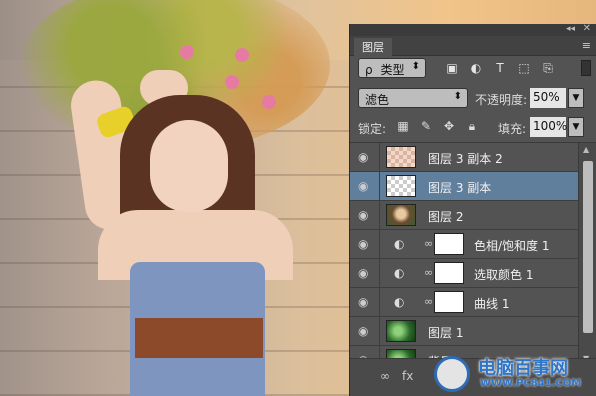 The height and width of the screenshot is (396, 596). Describe the element at coordinates (385, 376) in the screenshot. I see `link-layers-icon: ∞` at that location.